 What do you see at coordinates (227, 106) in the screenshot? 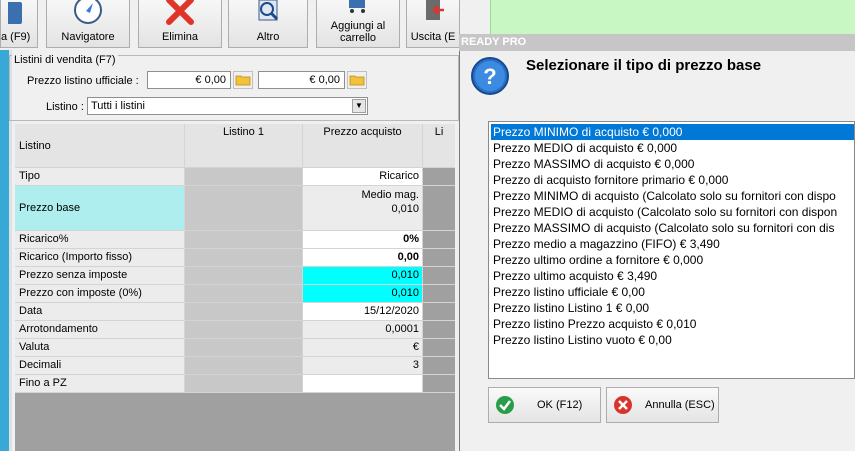
I see `listino-select: Tutti i listini ▼` at bounding box center [227, 106].